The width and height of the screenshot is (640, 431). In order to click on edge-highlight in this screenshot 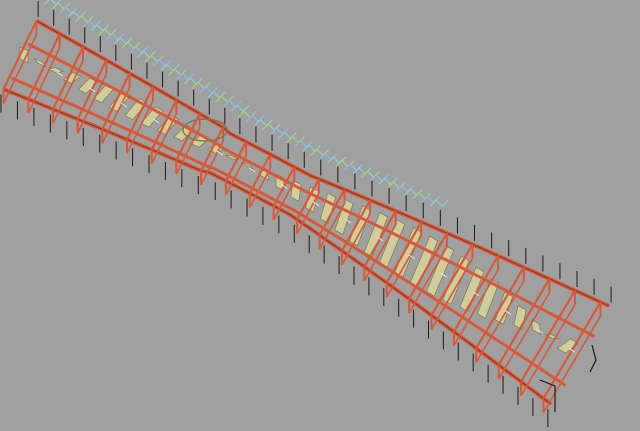, I will do `click(60, 74)`.